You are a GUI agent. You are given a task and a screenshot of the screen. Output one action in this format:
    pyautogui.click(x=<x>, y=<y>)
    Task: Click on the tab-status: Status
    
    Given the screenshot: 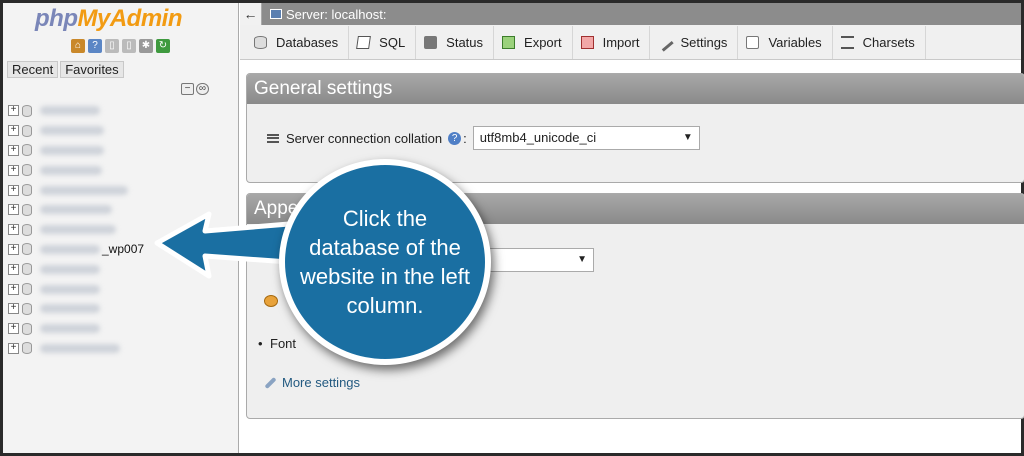 What is the action you would take?
    pyautogui.click(x=455, y=42)
    